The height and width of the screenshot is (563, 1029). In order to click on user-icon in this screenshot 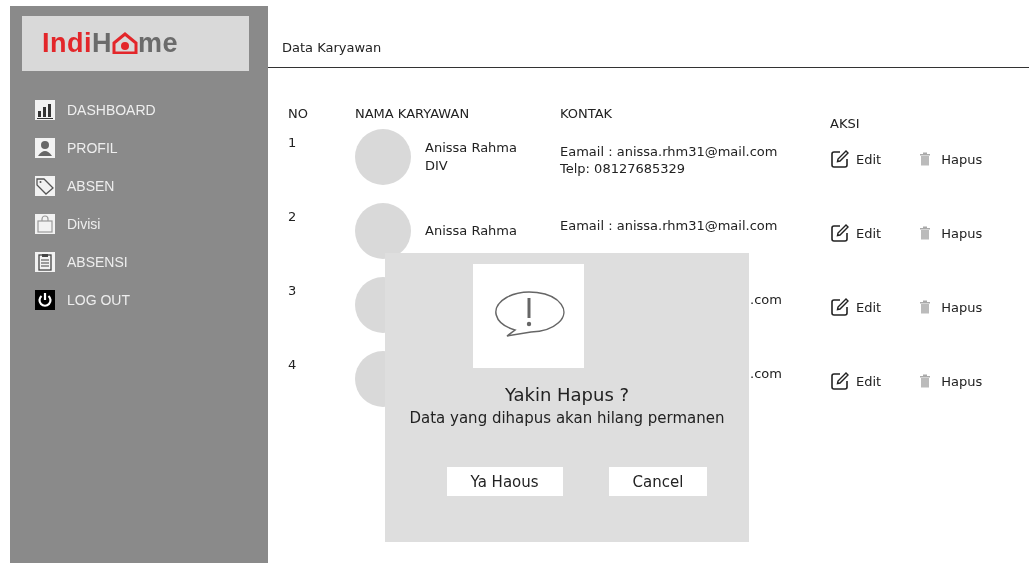, I will do `click(45, 148)`.